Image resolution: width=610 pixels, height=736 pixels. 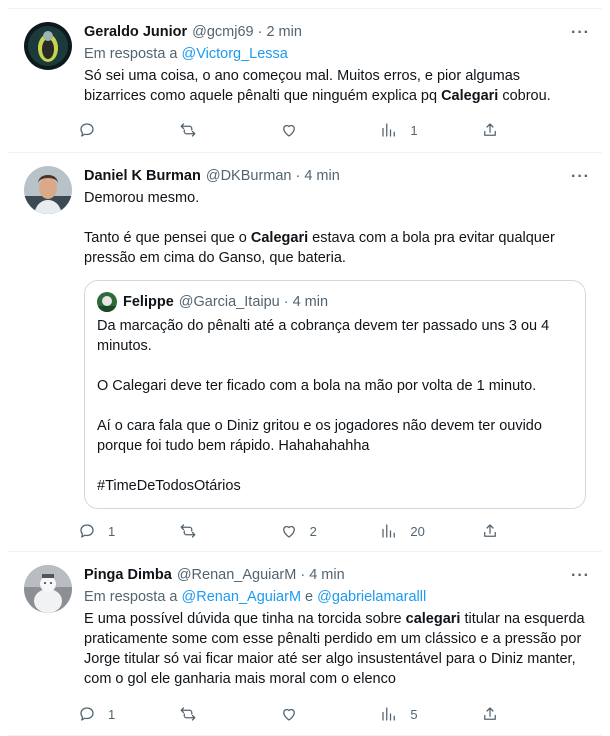 What do you see at coordinates (371, 597) in the screenshot?
I see `reply-mention-link: @gabrielamaralll` at bounding box center [371, 597].